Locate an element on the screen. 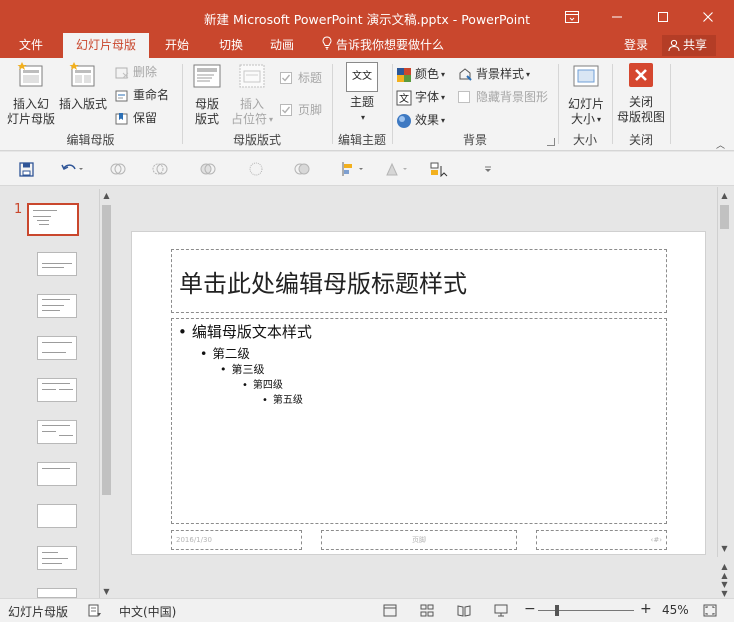 The width and height of the screenshot is (734, 622). tab-file: 文件 is located at coordinates (31, 45).